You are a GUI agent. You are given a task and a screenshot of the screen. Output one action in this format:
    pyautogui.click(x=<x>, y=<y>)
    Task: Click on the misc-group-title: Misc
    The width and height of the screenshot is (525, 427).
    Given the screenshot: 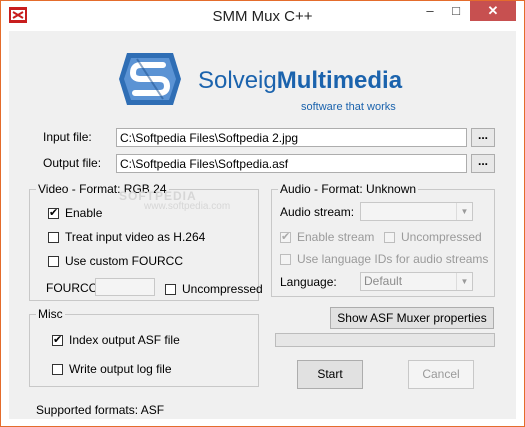 What is the action you would take?
    pyautogui.click(x=50, y=314)
    